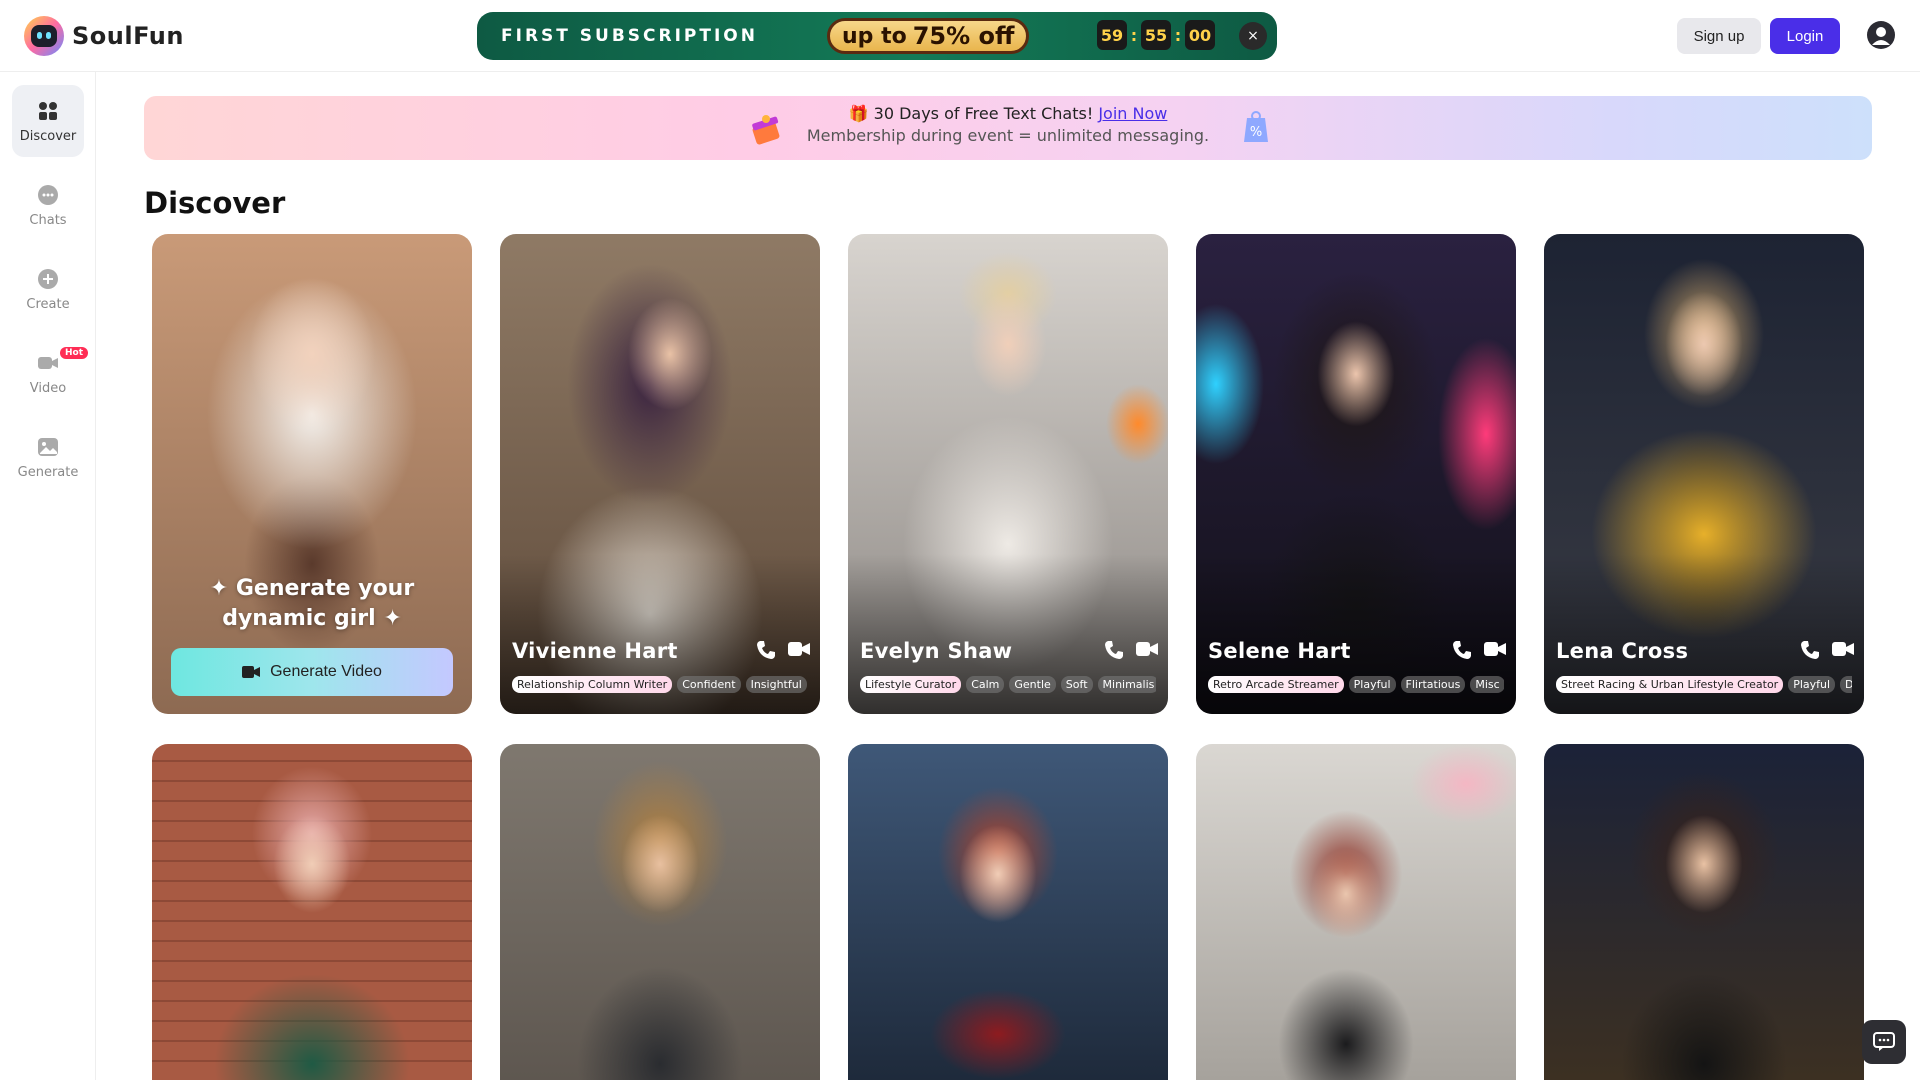  What do you see at coordinates (1622, 651) in the screenshot?
I see `character-name: Lena Cross` at bounding box center [1622, 651].